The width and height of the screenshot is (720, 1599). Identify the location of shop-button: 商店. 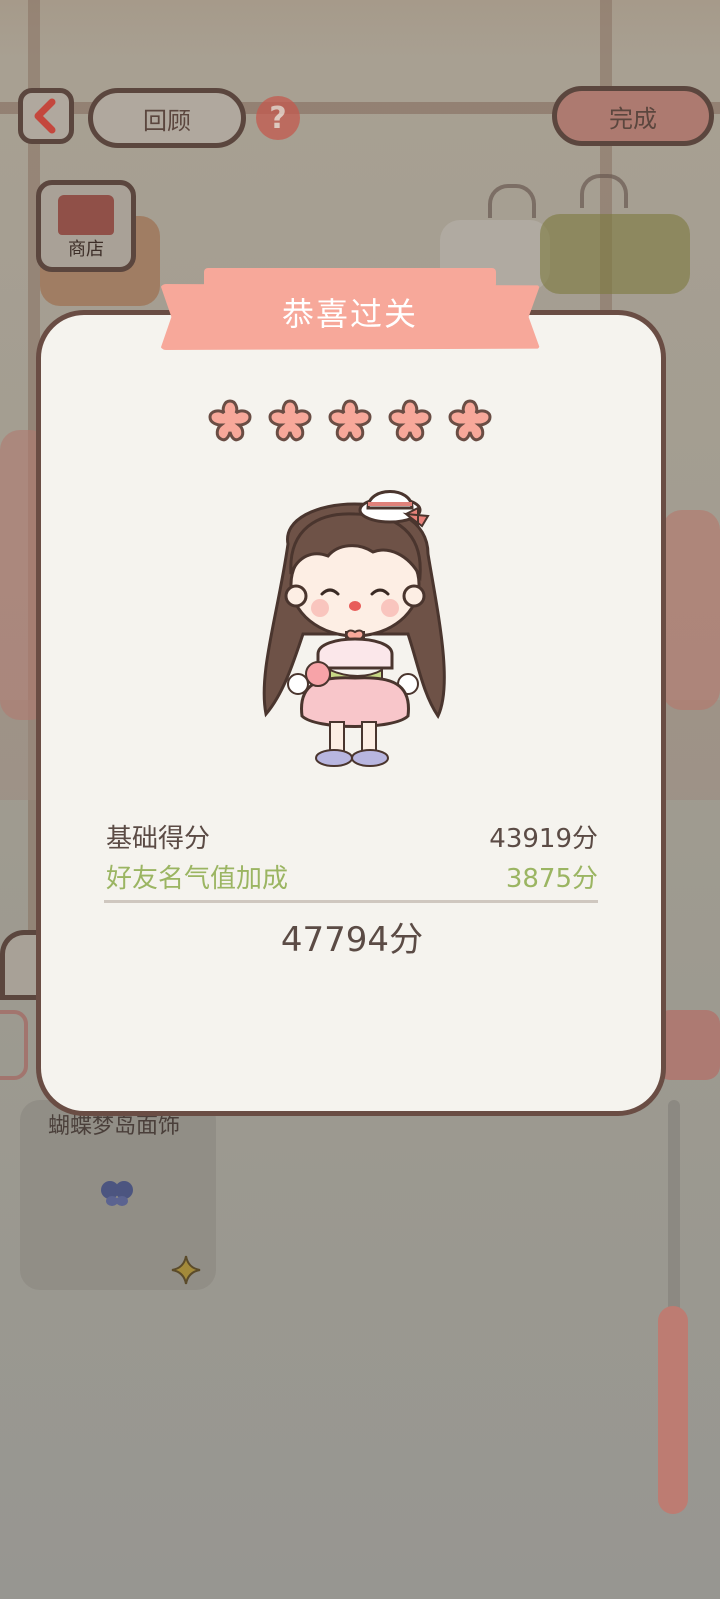
(86, 226).